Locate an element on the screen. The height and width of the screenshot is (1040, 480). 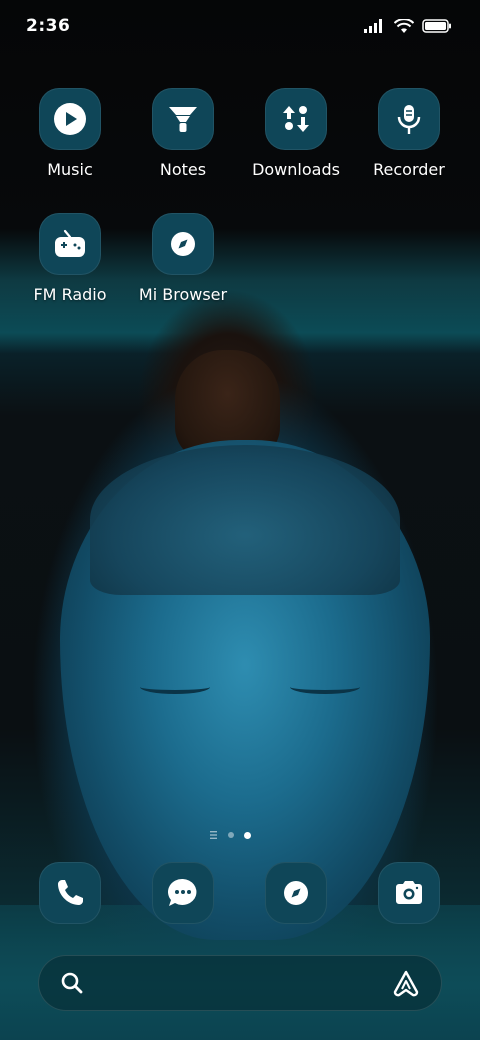
app-label: Music is located at coordinates (70, 169).